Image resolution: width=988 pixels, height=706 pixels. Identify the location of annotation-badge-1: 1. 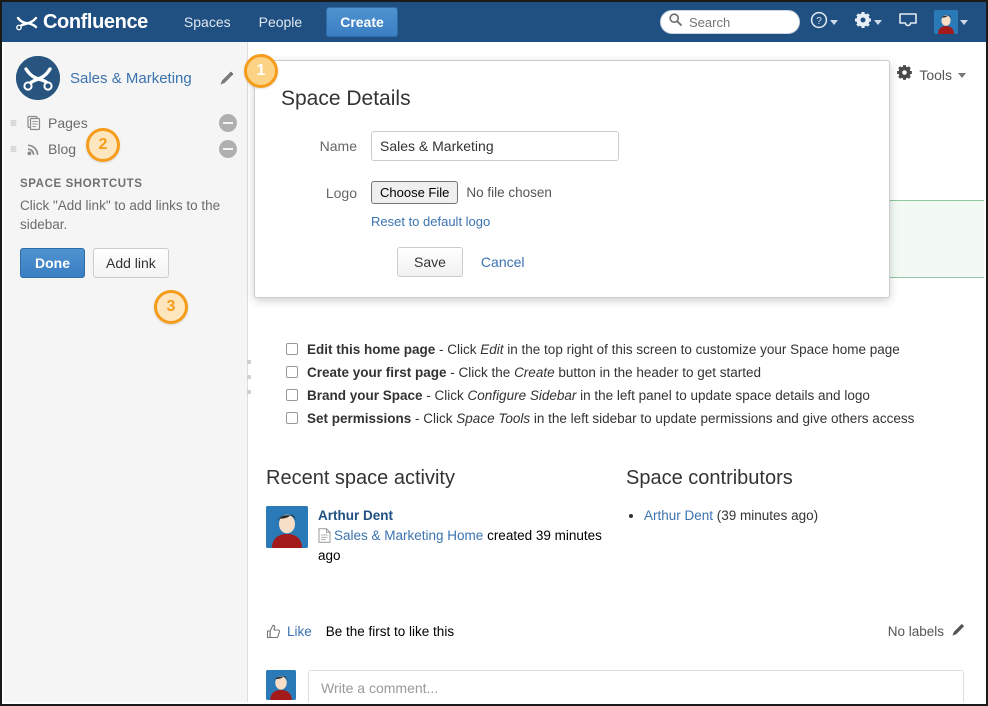
(261, 71).